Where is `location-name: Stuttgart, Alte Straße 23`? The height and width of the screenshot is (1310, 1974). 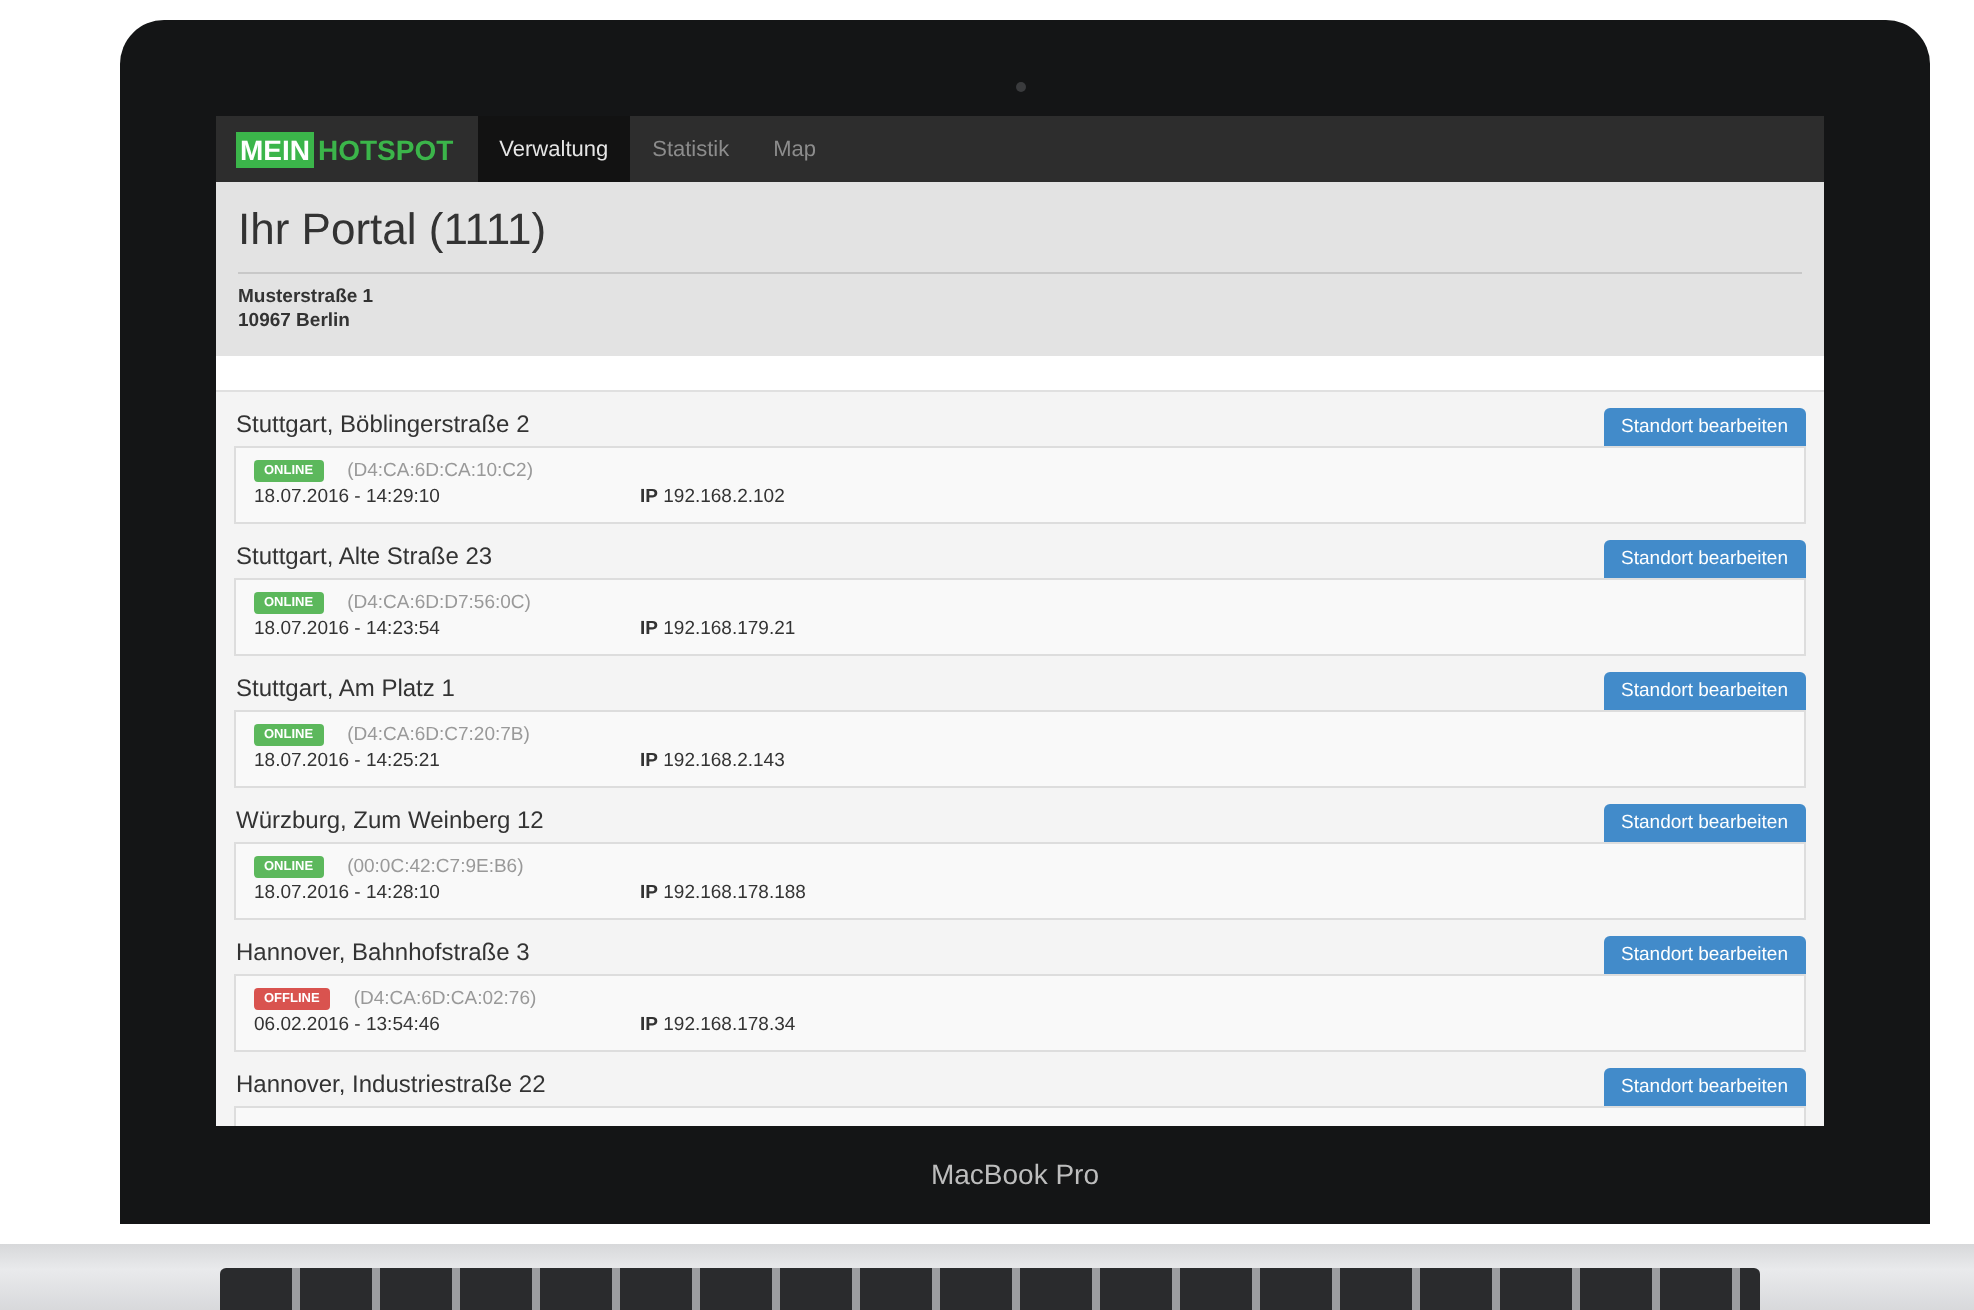
location-name: Stuttgart, Alte Straße 23 is located at coordinates (363, 558).